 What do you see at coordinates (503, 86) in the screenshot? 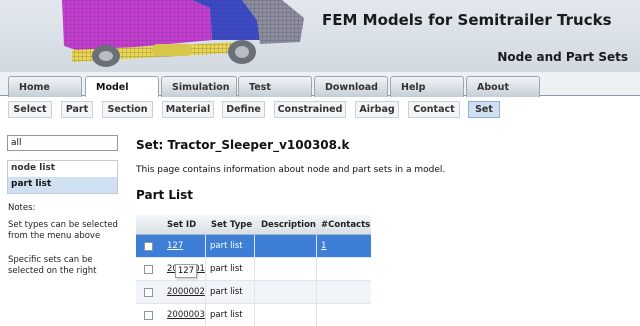
I see `tab-about: About` at bounding box center [503, 86].